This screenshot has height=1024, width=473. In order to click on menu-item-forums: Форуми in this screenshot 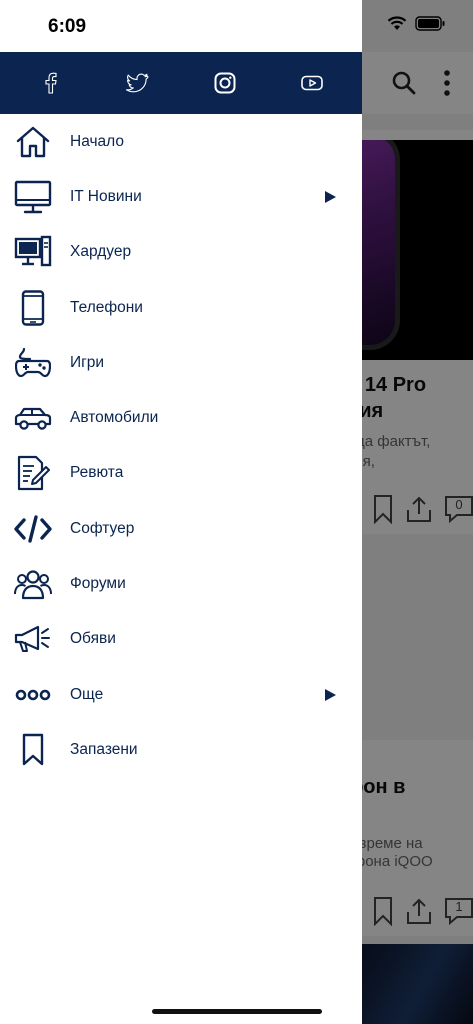, I will do `click(181, 583)`.